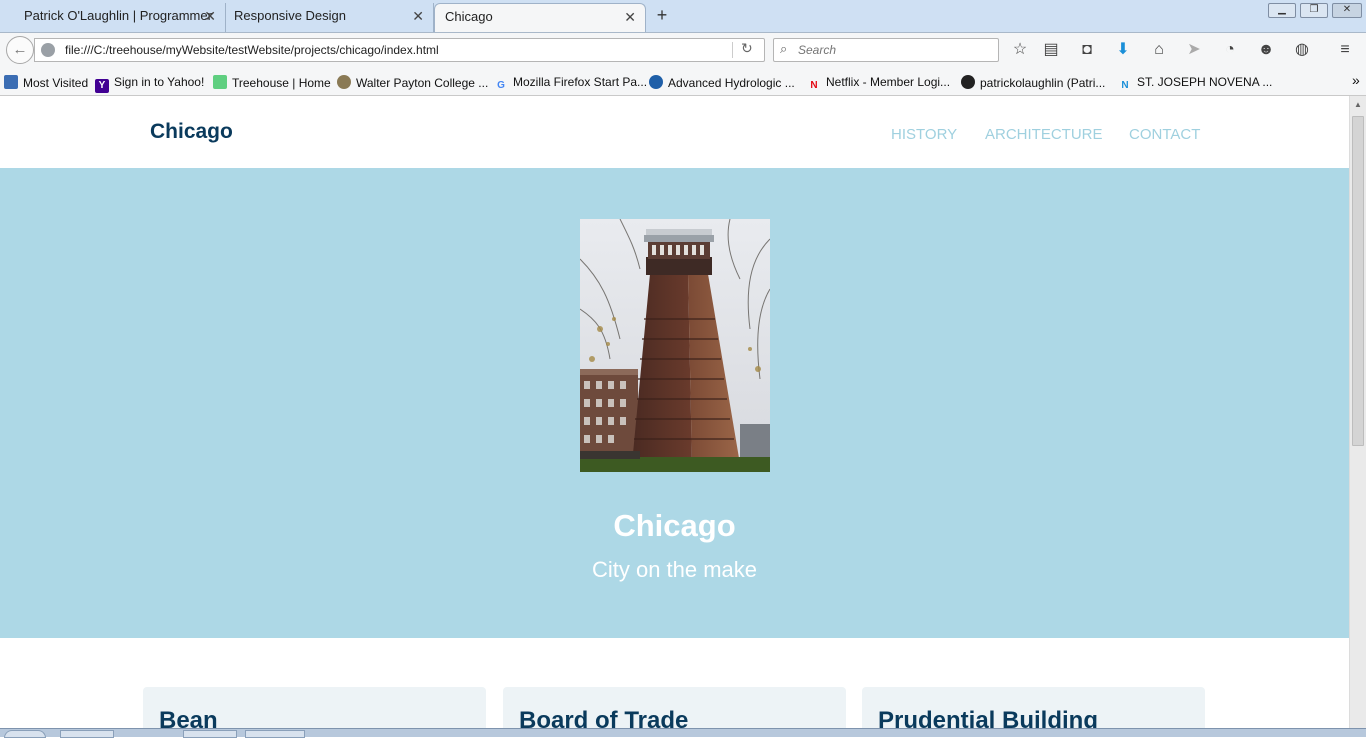 Image resolution: width=1366 pixels, height=738 pixels. I want to click on bookmark-star-icon: ☆, so click(1020, 50).